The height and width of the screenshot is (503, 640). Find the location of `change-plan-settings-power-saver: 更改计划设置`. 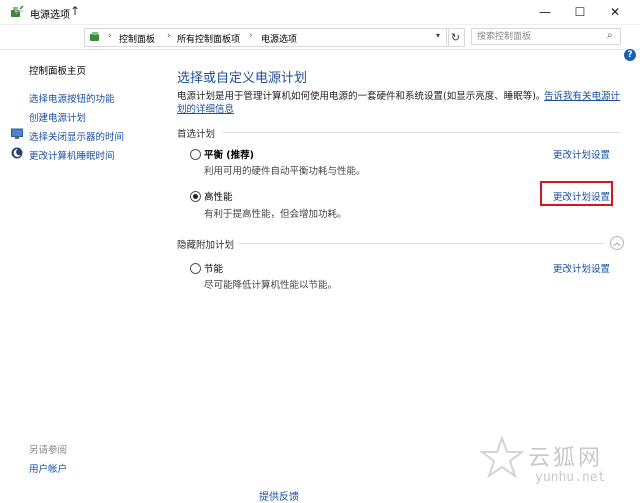

change-plan-settings-power-saver: 更改计划设置 is located at coordinates (581, 268).